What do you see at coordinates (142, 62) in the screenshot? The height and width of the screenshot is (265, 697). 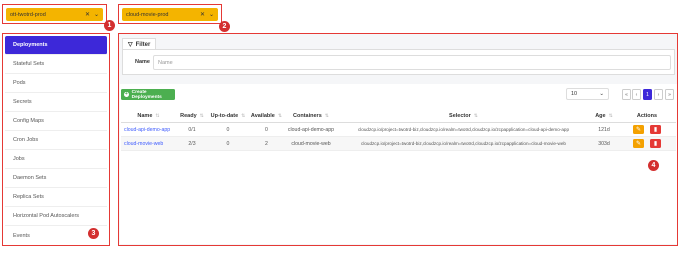 I see `filter-name-label: Name` at bounding box center [142, 62].